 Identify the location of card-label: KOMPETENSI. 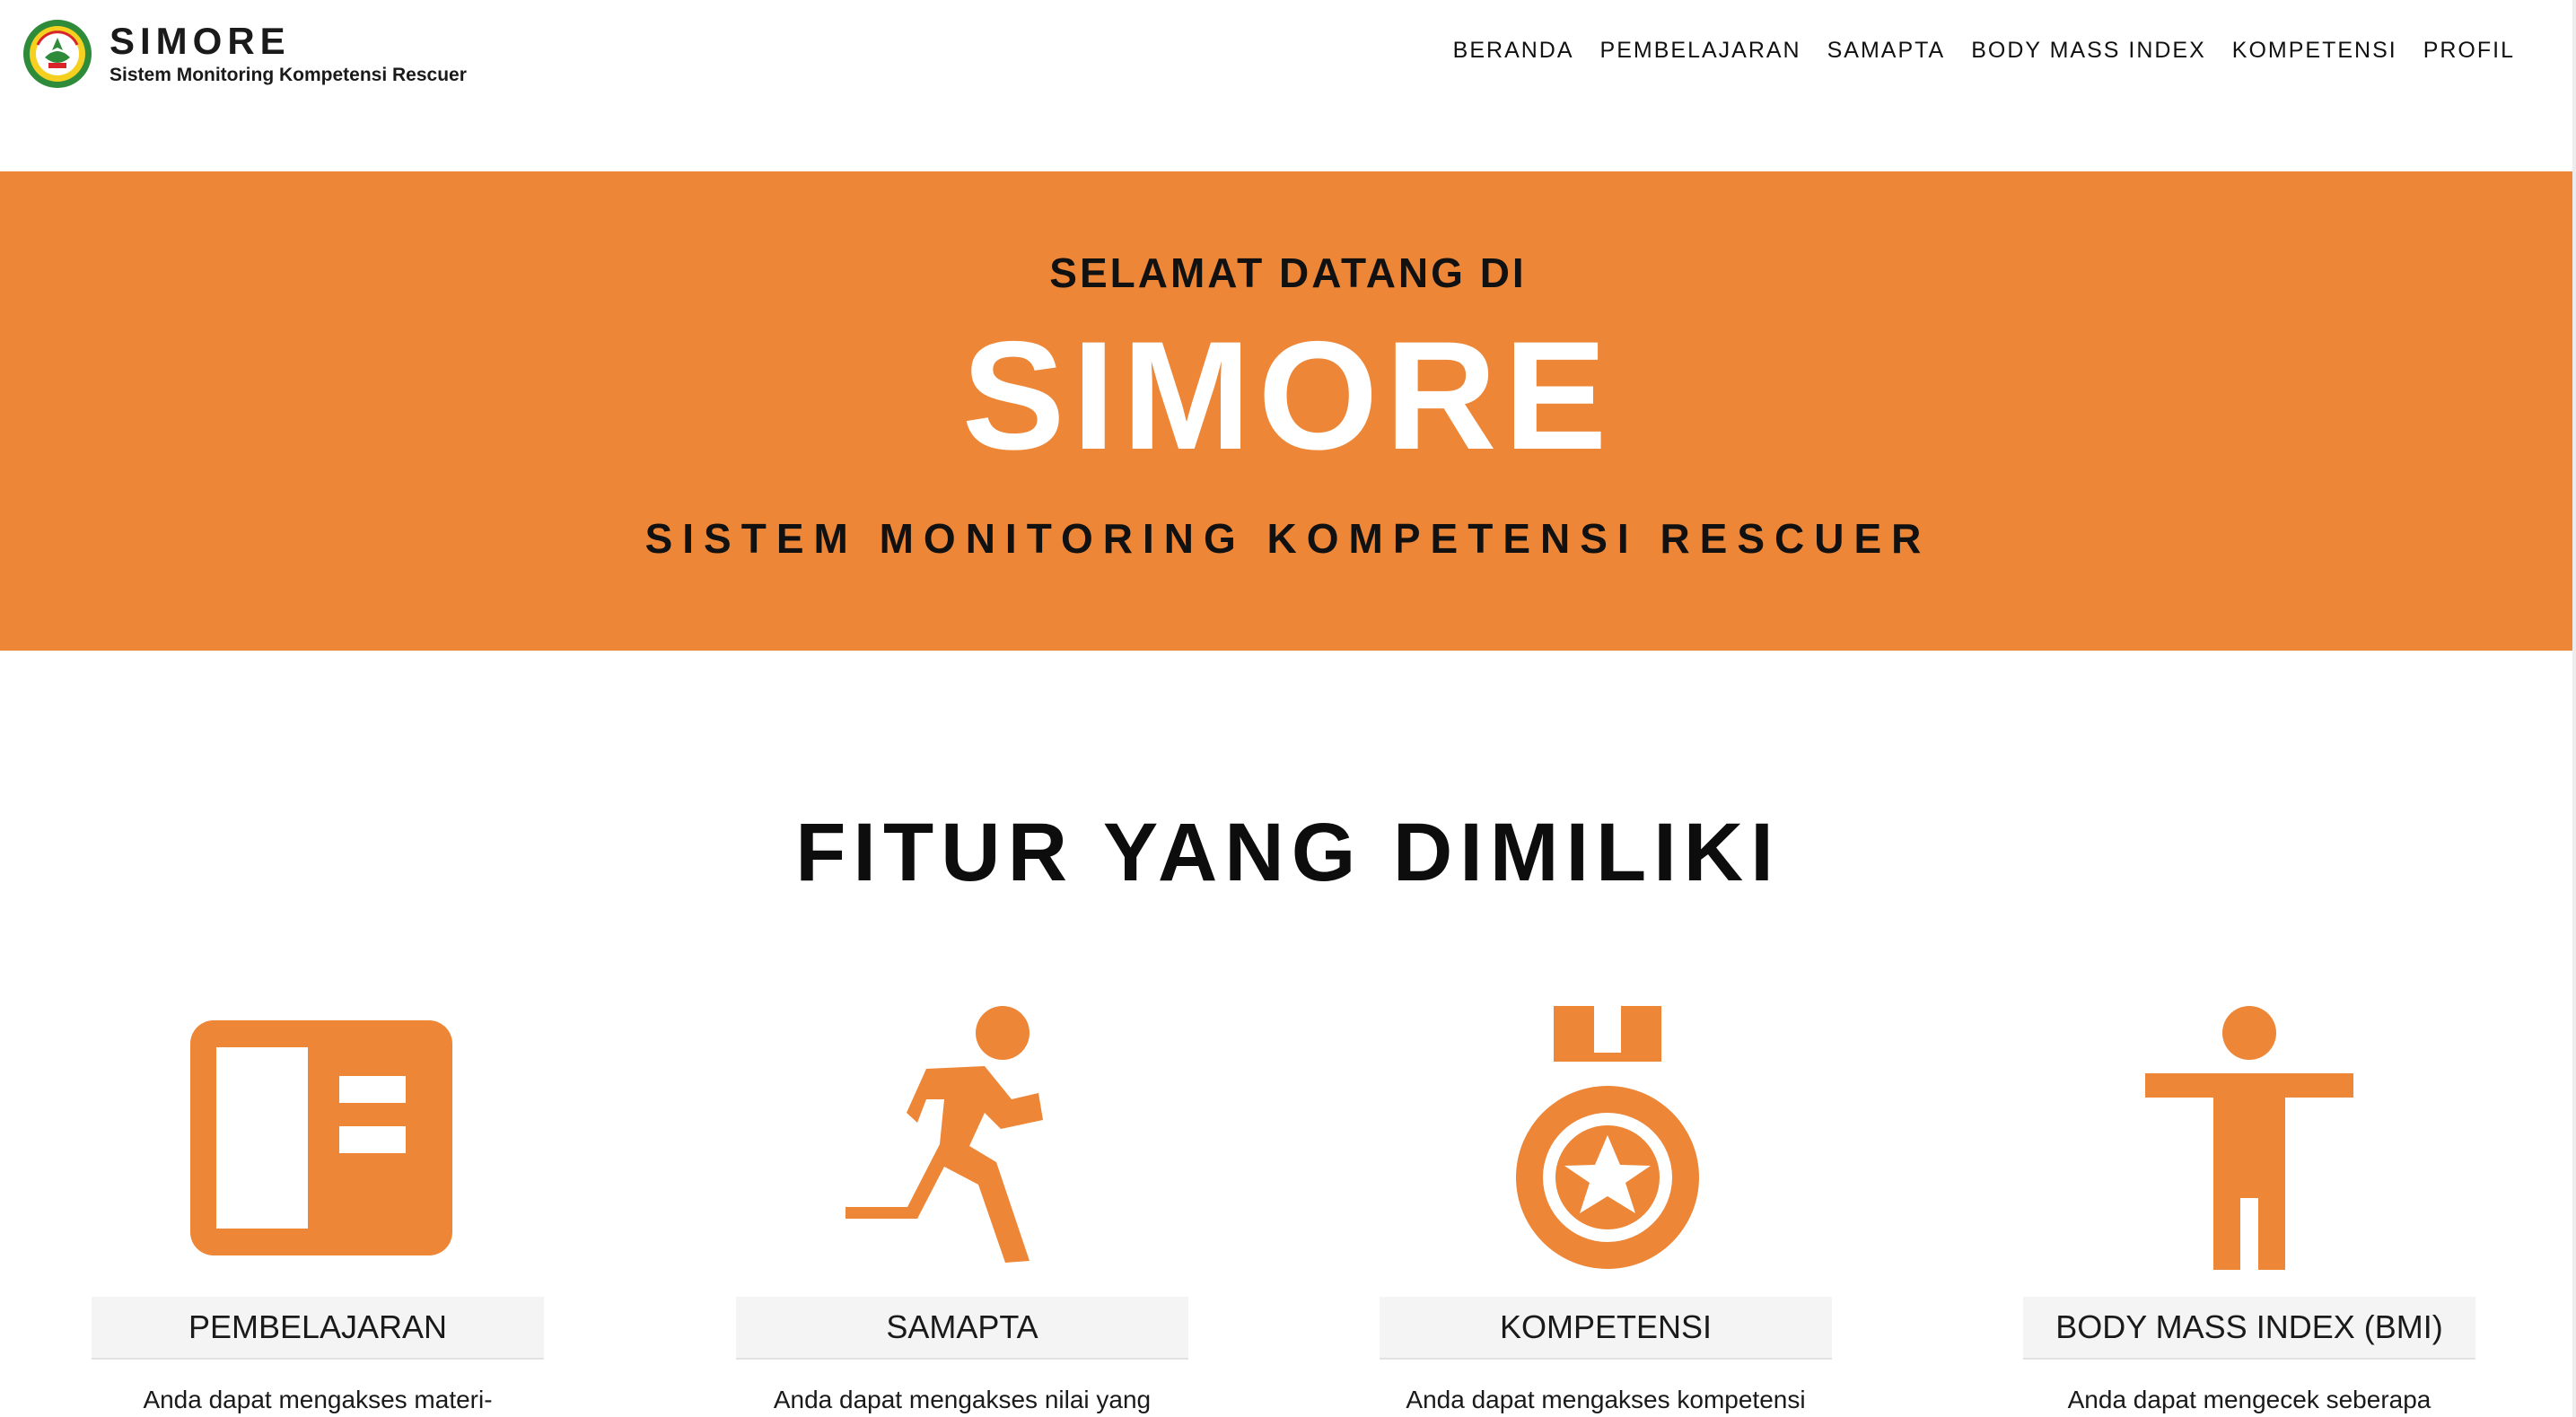
(1606, 1328).